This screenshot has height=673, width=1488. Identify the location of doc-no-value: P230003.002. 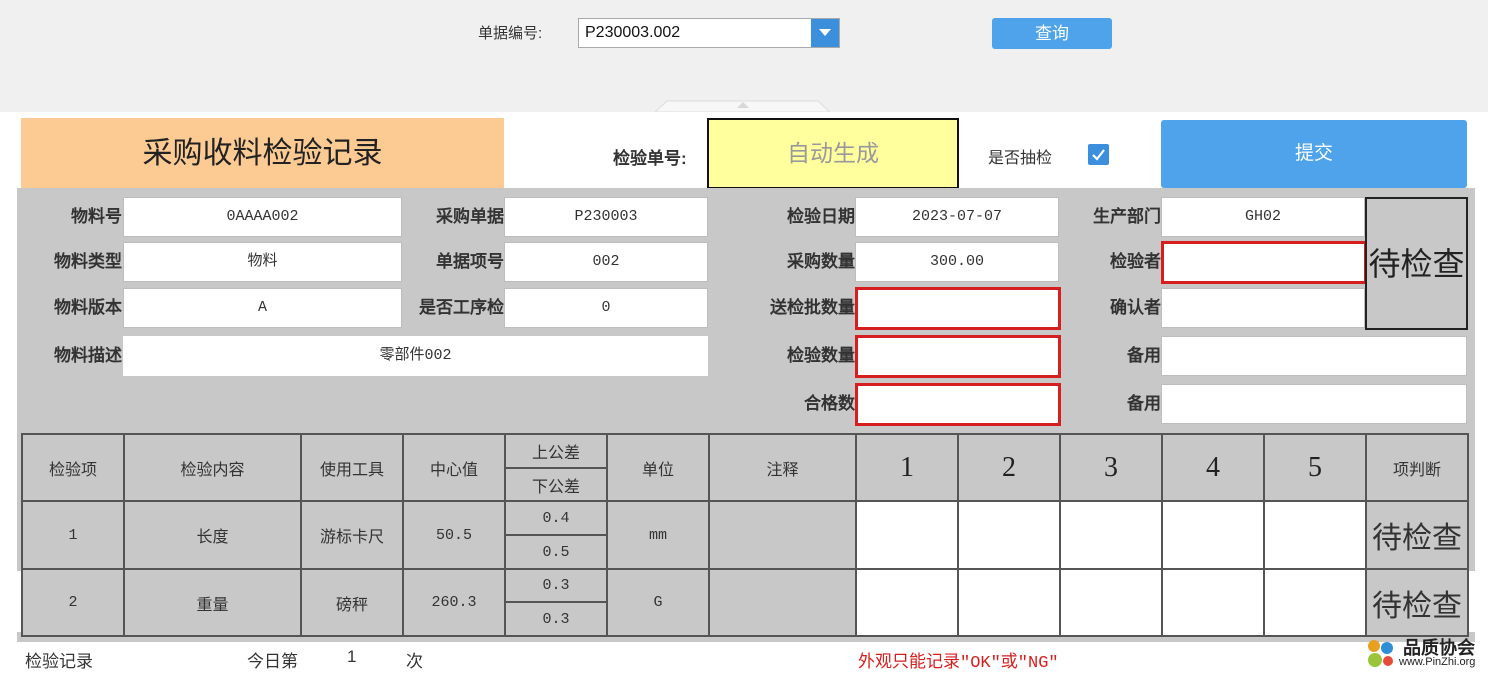
(633, 32).